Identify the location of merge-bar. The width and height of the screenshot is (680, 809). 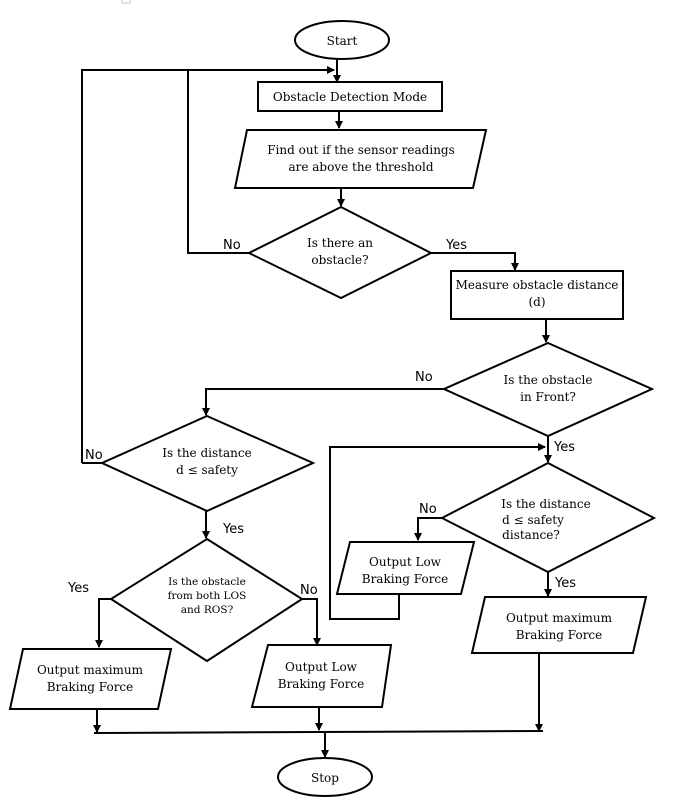
(318, 732).